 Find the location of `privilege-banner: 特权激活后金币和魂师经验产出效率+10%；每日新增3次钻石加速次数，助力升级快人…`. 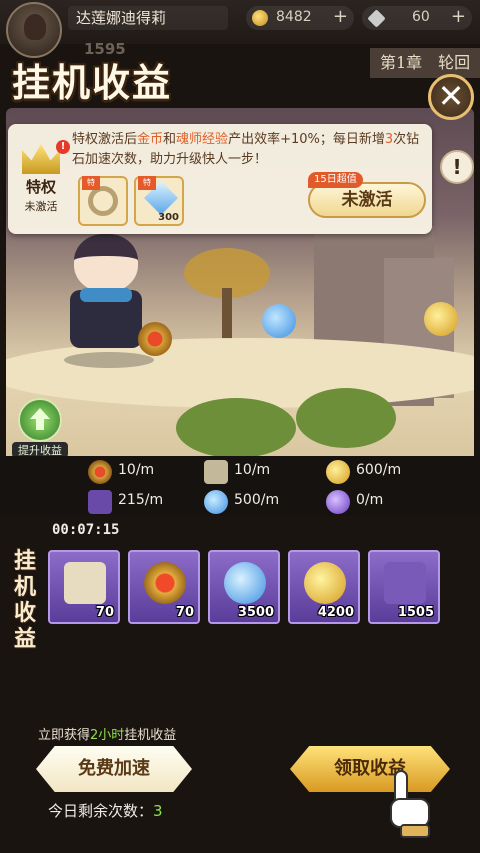

privilege-banner: 特权激活后金币和魂师经验产出效率+10%；每日新增3次钻石加速次数，助力升级快人… is located at coordinates (220, 179).